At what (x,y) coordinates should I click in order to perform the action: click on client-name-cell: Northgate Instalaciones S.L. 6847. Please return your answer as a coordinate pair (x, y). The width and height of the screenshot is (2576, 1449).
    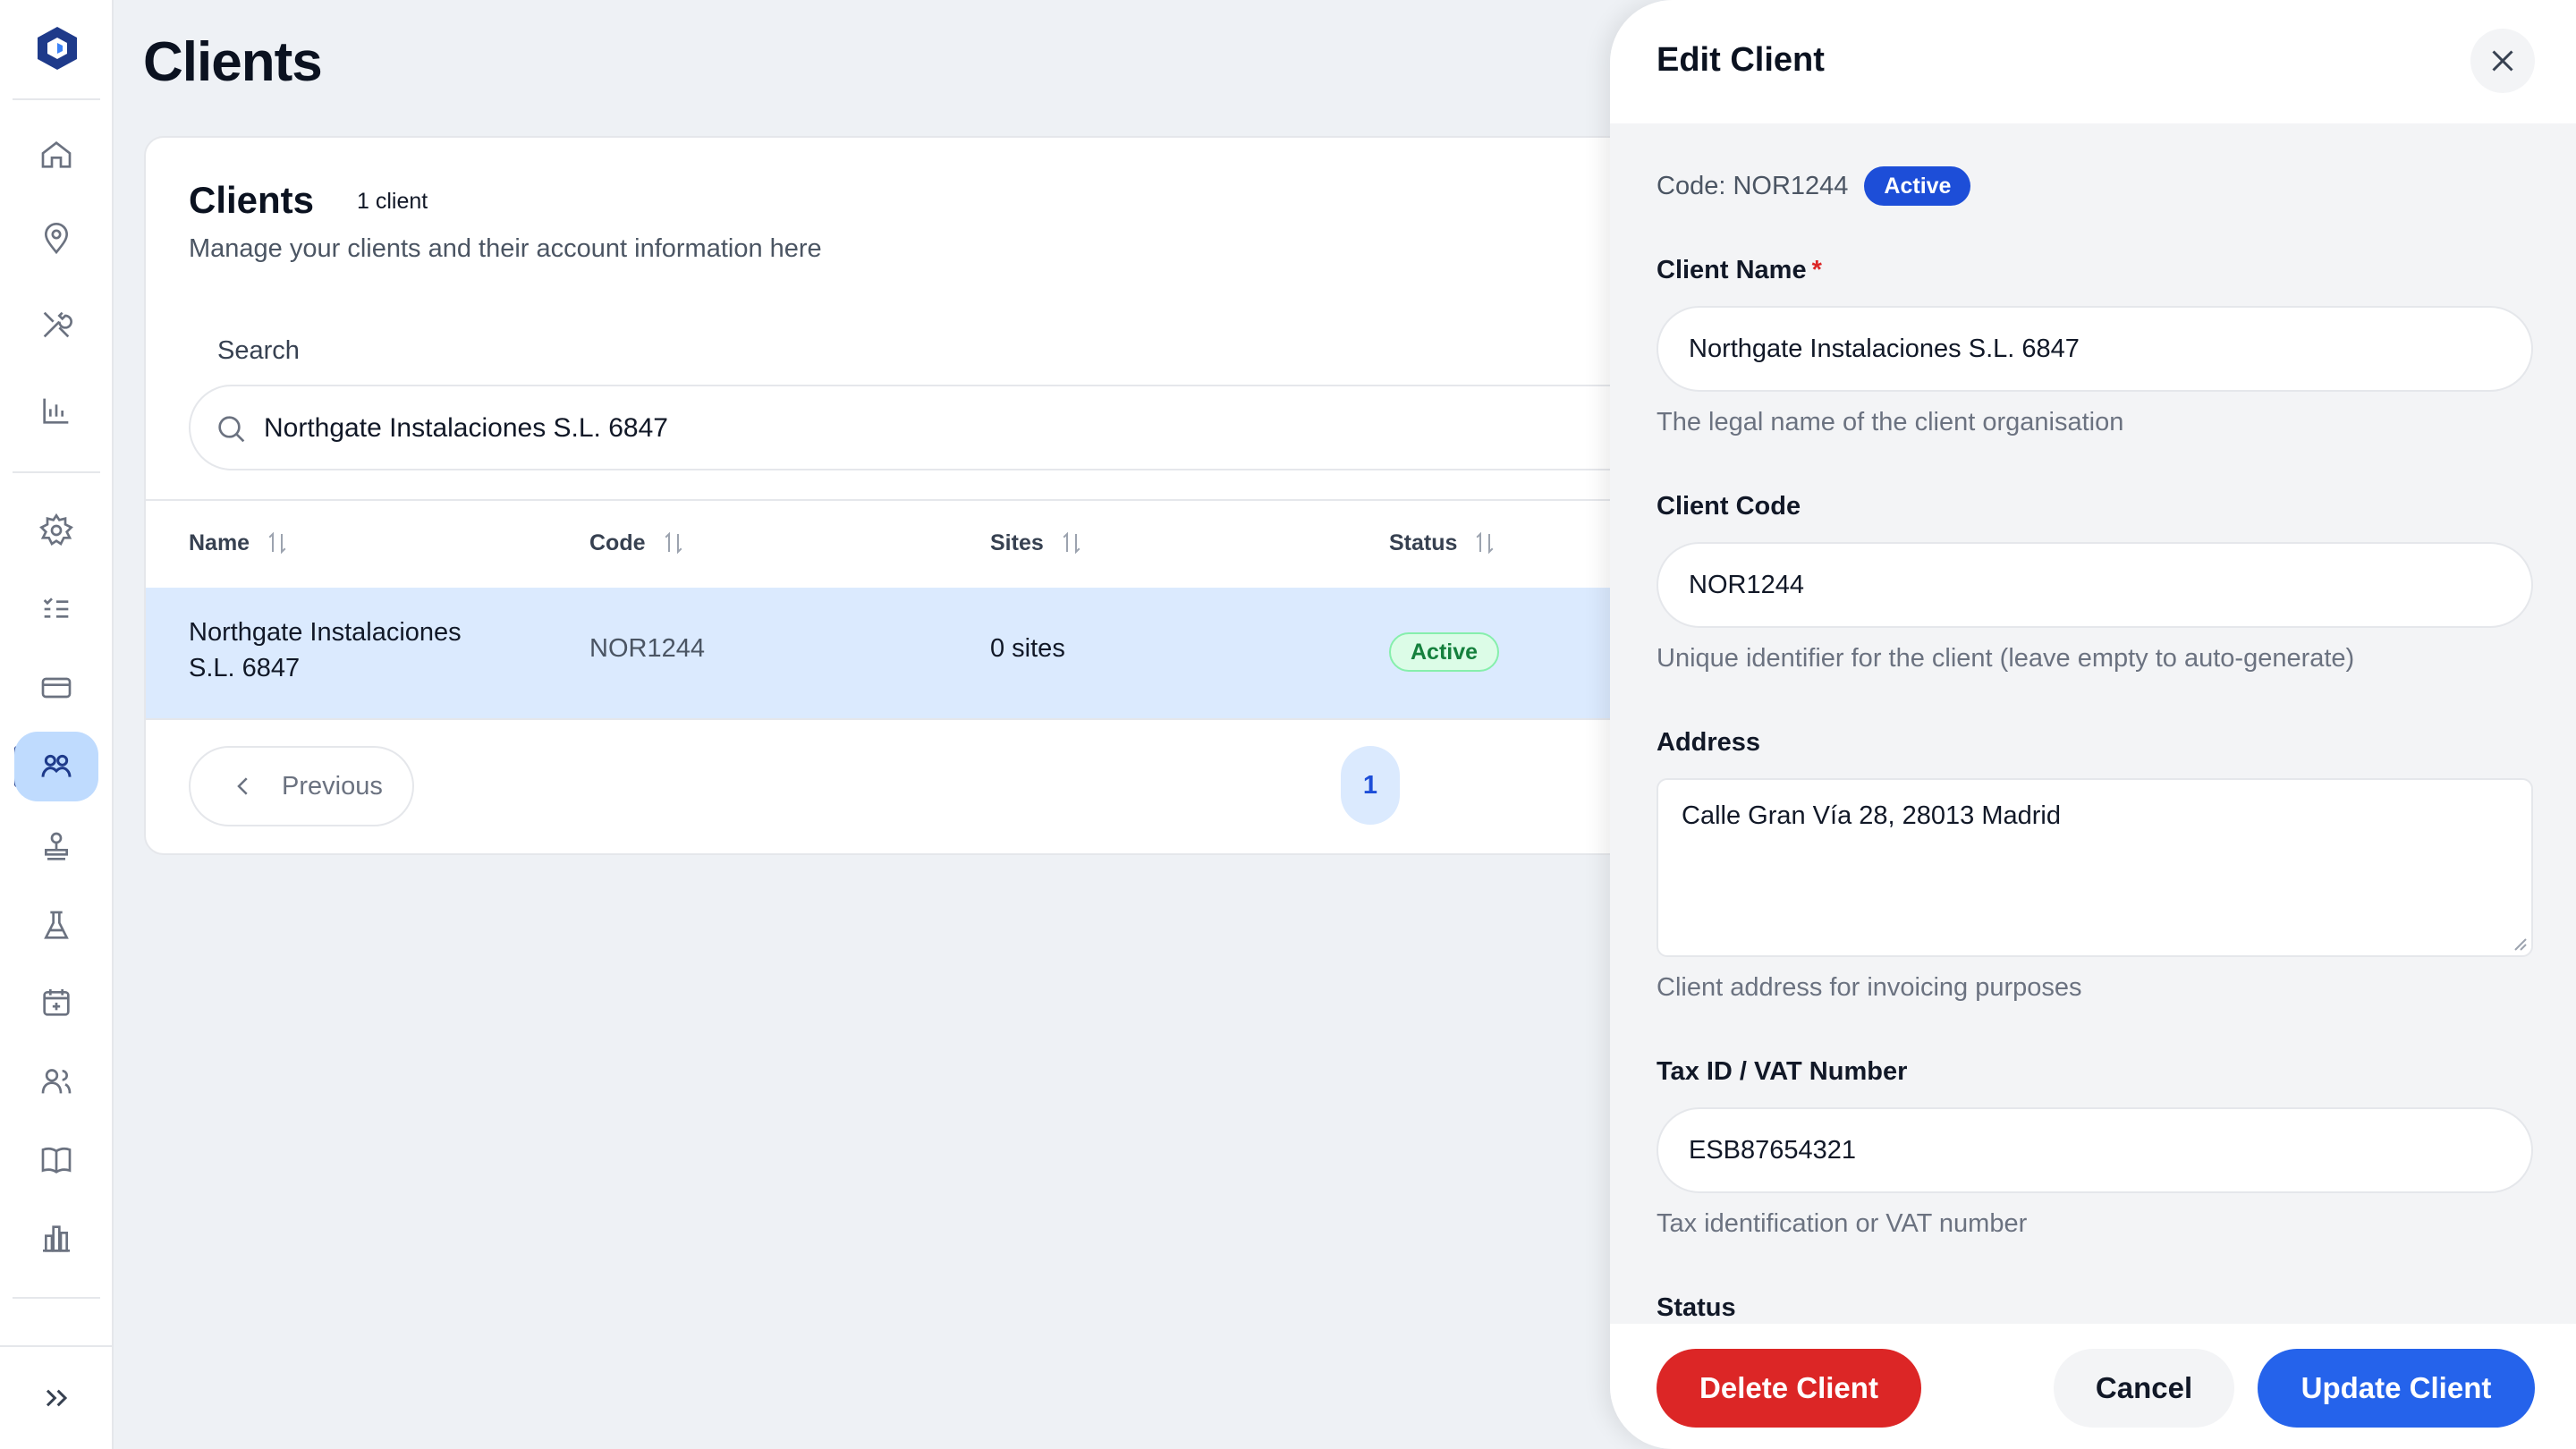
    Looking at the image, I should click on (325, 650).